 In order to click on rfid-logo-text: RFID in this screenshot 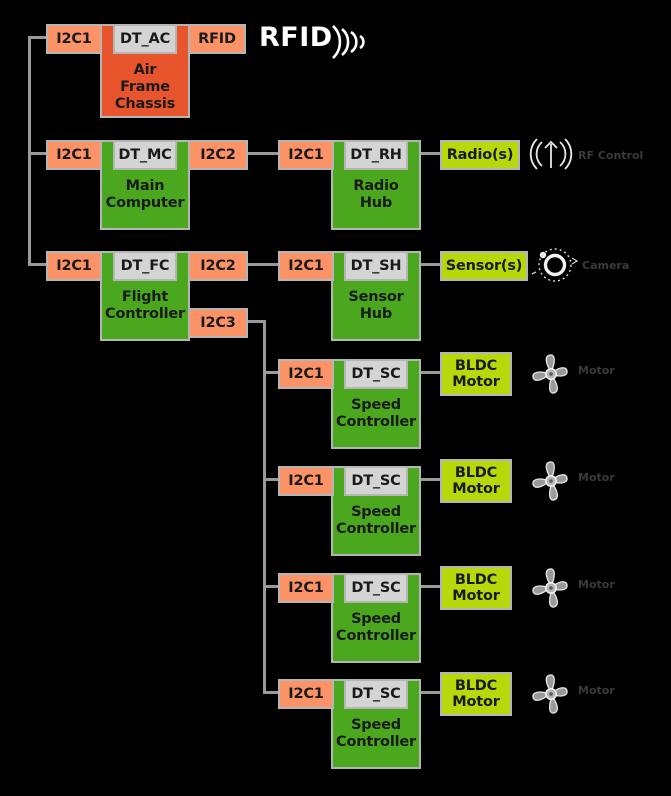, I will do `click(296, 37)`.